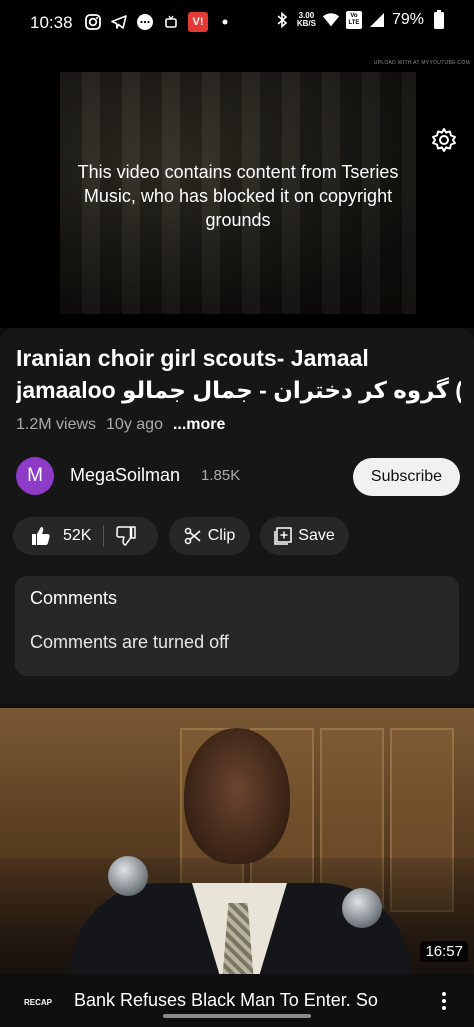 The width and height of the screenshot is (474, 1027). Describe the element at coordinates (283, 536) in the screenshot. I see `add-to-playlist-icon` at that location.